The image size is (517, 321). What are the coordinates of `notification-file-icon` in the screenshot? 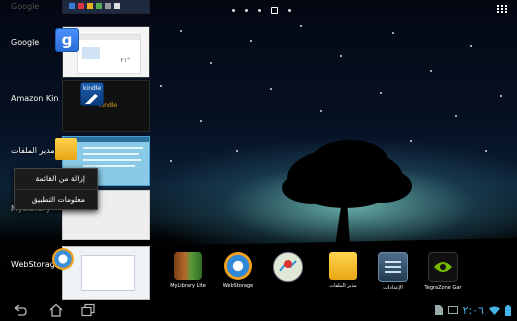 It's located at (438, 310).